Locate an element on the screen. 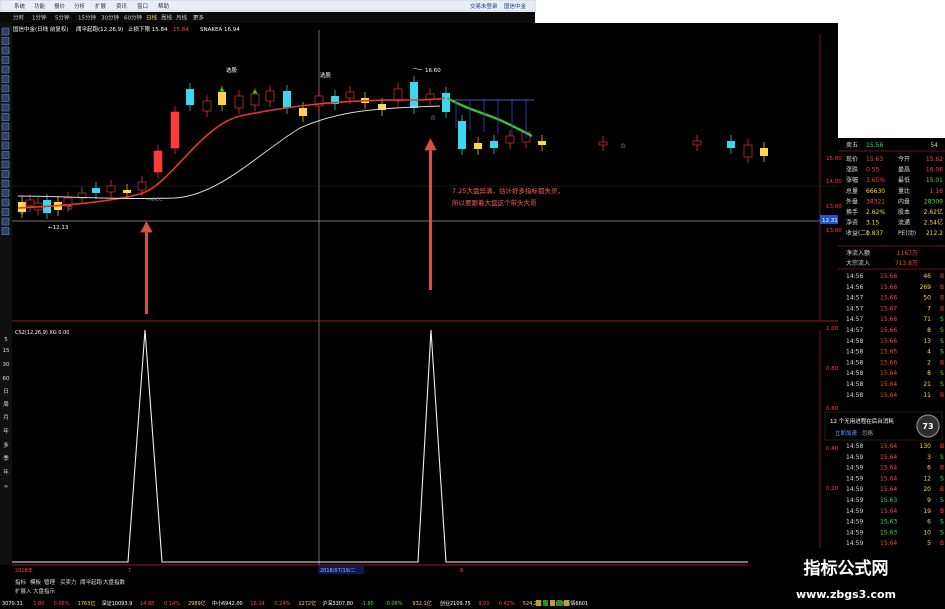 The height and width of the screenshot is (609, 945). side-period-0: 5 is located at coordinates (6, 340).